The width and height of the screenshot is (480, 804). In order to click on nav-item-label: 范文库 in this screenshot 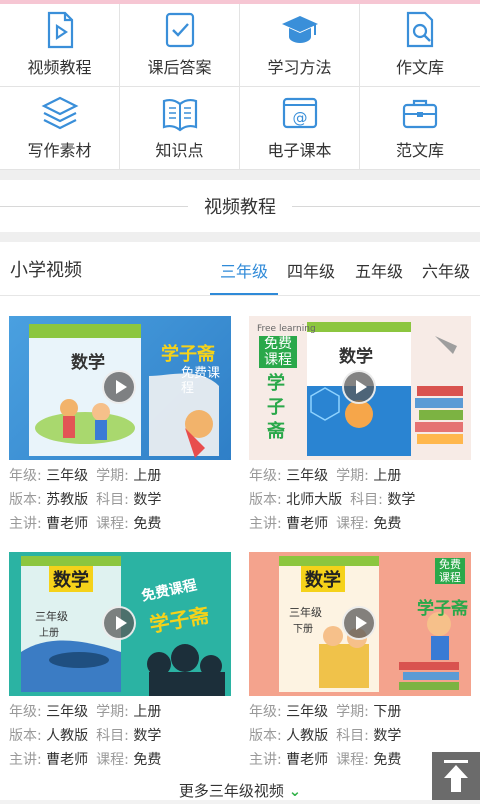, I will do `click(419, 150)`.